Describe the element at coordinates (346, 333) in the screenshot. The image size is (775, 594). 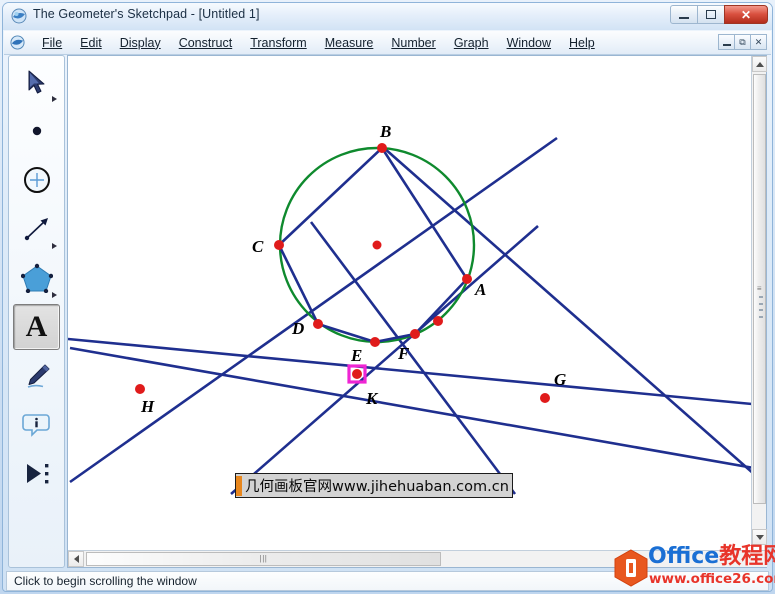
I see `chord-DE` at that location.